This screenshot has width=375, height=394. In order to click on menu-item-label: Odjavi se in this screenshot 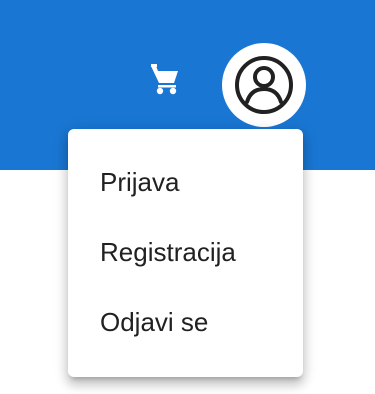, I will do `click(154, 321)`.